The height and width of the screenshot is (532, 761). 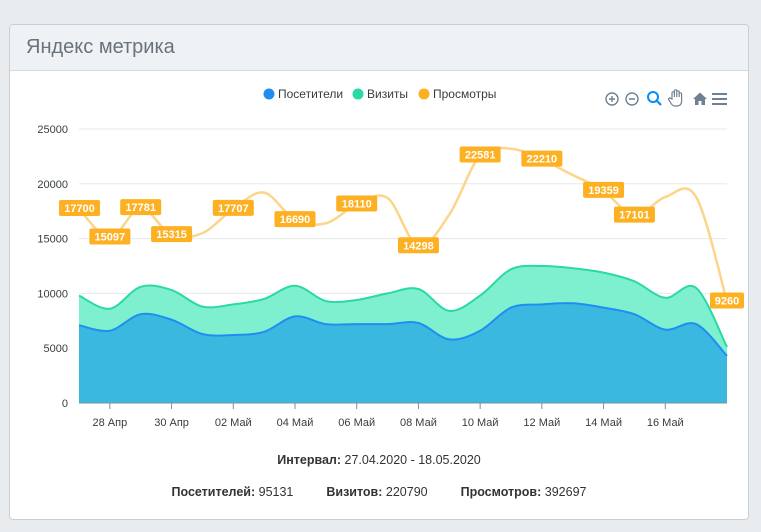 I want to click on summary-interval: Интервал: 27.04.2020 - 18.05.2020, so click(x=379, y=460).